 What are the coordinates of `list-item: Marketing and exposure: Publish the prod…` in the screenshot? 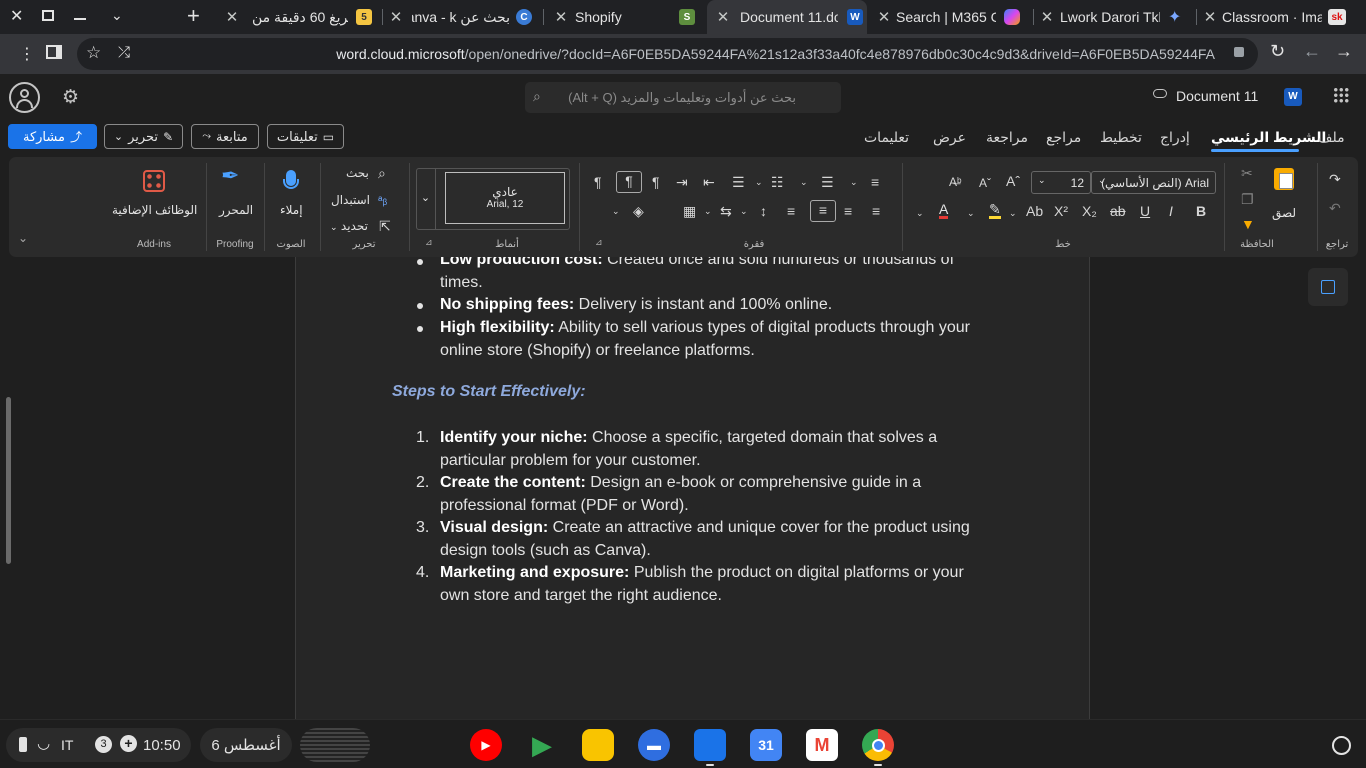 It's located at (702, 573).